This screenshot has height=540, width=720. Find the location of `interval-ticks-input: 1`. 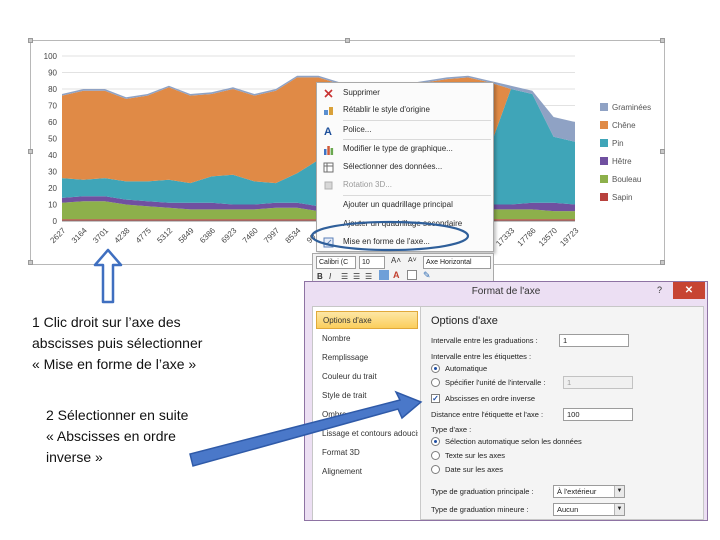

interval-ticks-input: 1 is located at coordinates (594, 340).